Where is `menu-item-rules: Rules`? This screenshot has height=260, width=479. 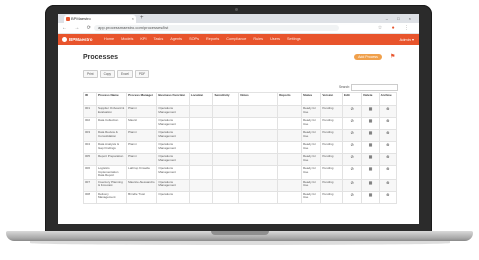 menu-item-rules: Rules is located at coordinates (258, 39).